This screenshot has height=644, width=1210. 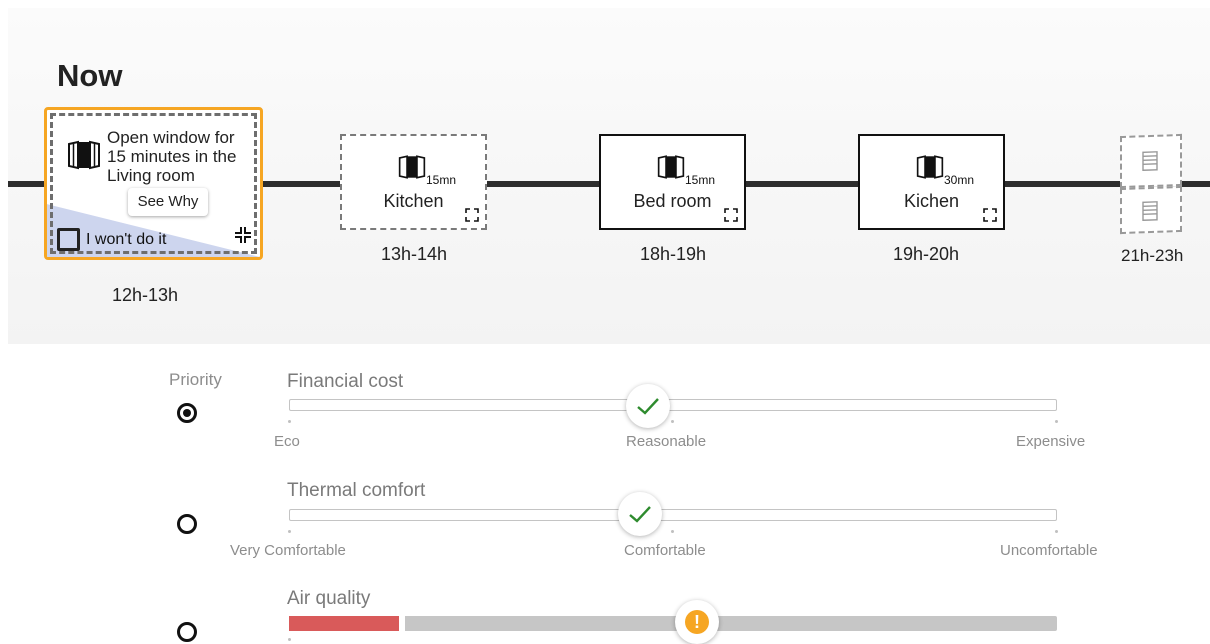 What do you see at coordinates (68, 239) in the screenshot?
I see `decline-checkbox` at bounding box center [68, 239].